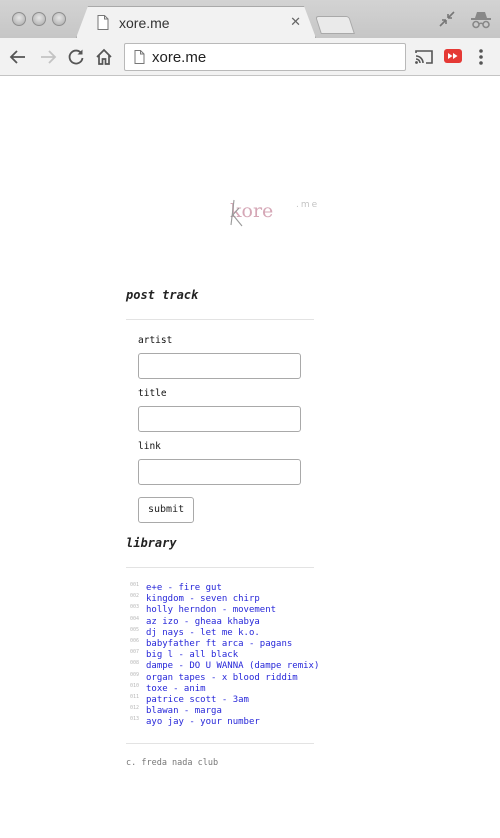 The image size is (500, 838). I want to click on track-link: big l - all black, so click(192, 655).